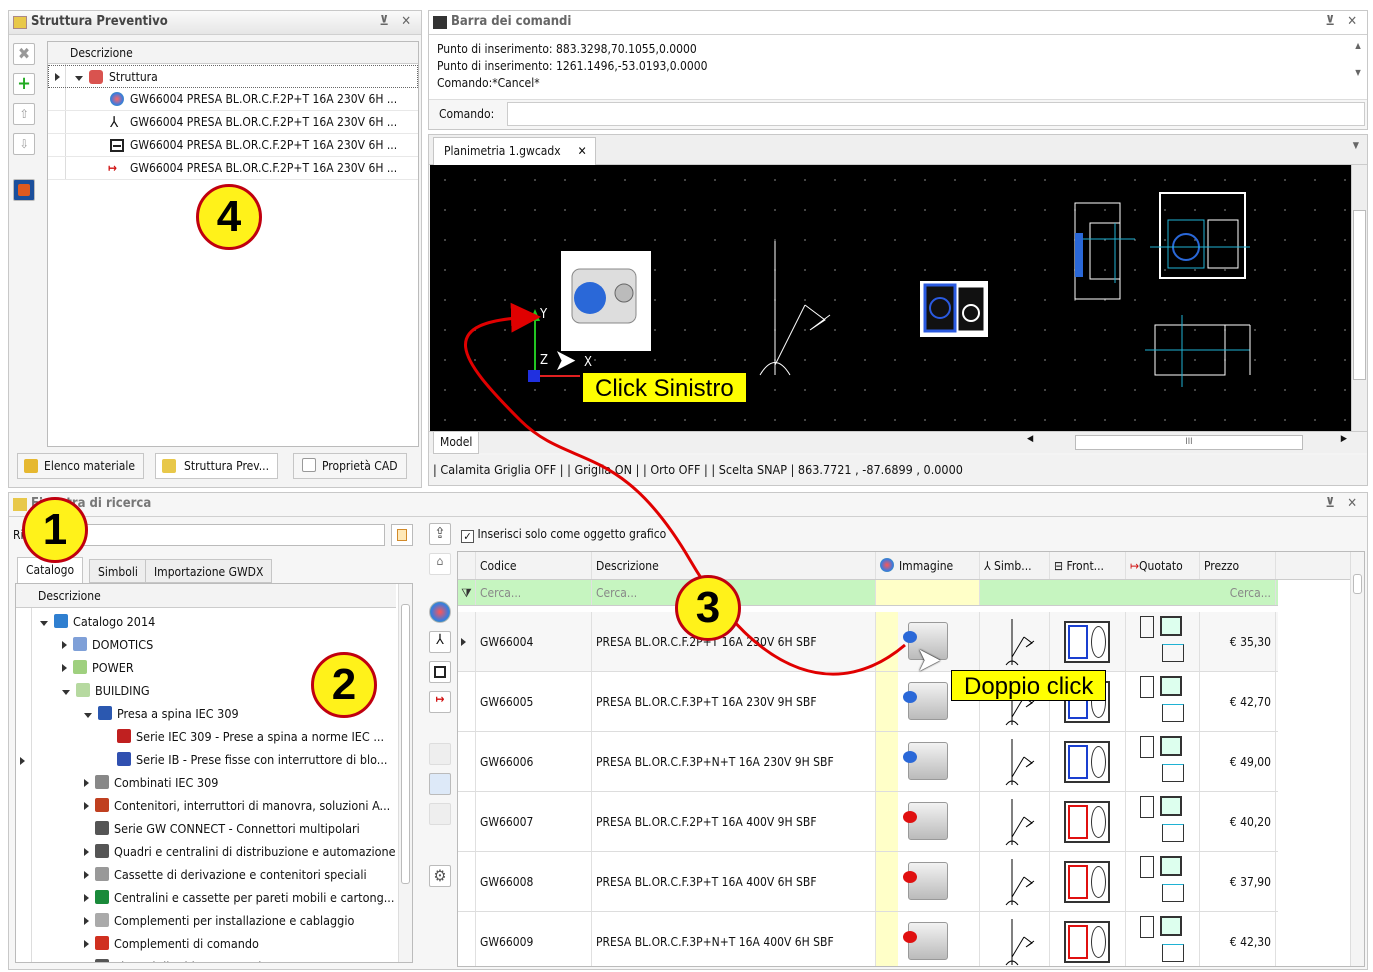  Describe the element at coordinates (402, 535) in the screenshot. I see `search-options-button` at that location.